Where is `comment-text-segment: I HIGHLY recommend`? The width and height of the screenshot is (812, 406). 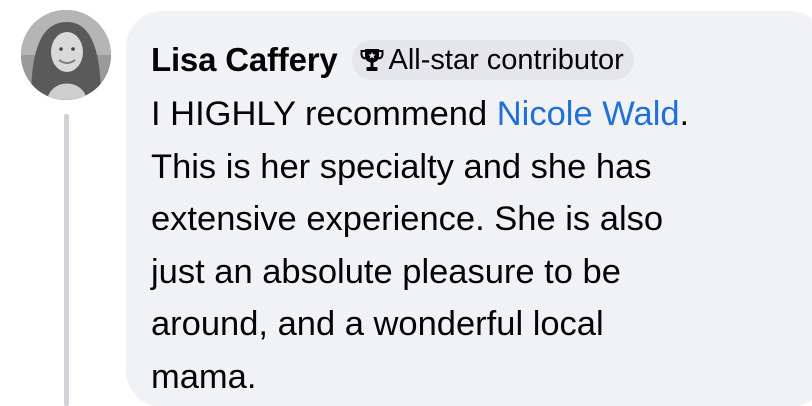 comment-text-segment: I HIGHLY recommend is located at coordinates (324, 114).